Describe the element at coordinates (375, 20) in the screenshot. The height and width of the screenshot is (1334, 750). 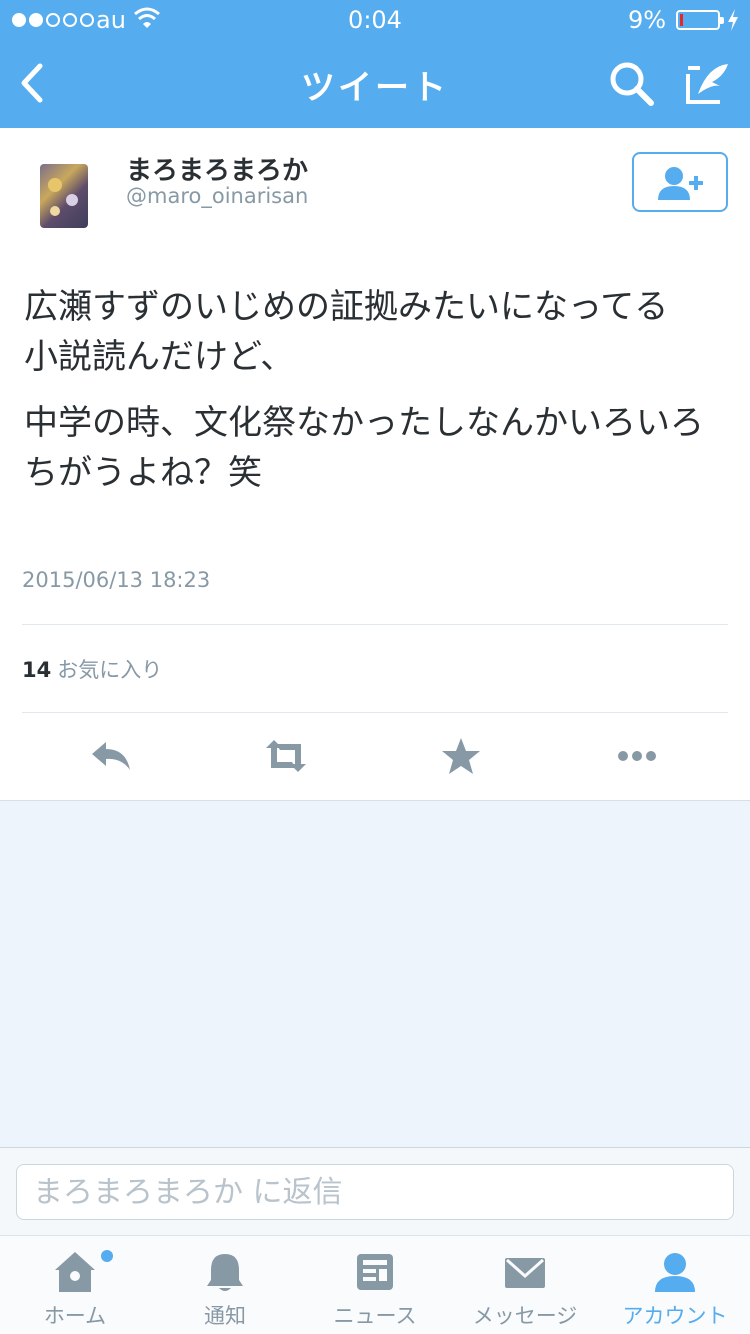
I see `status-bar: au 0:04 9%` at that location.